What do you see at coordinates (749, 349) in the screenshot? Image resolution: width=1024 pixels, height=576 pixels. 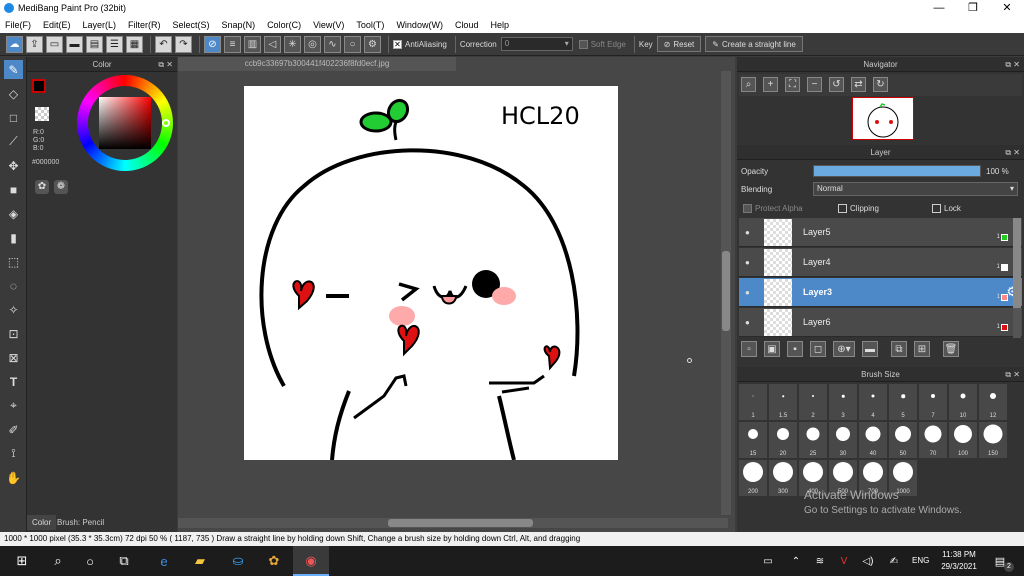 I see `new-layer-icon: ▫` at bounding box center [749, 349].